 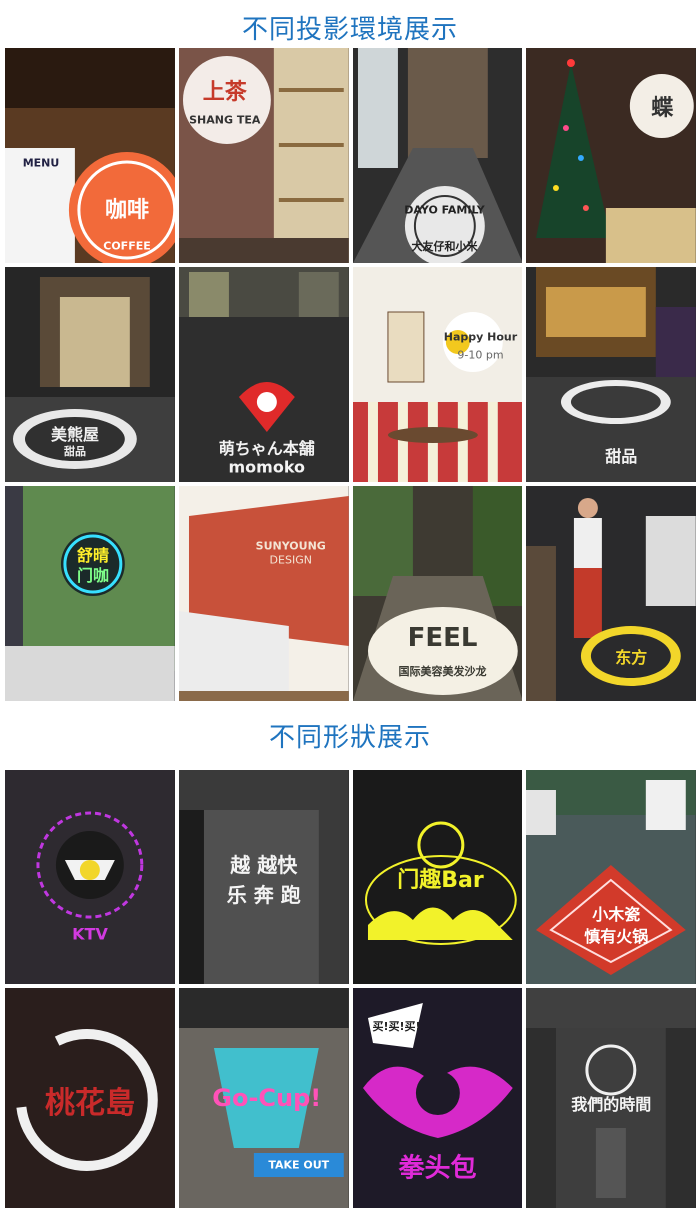 What do you see at coordinates (437, 374) in the screenshot?
I see `tile-cafe-wall: Happy Hour 9-10 pm` at bounding box center [437, 374].